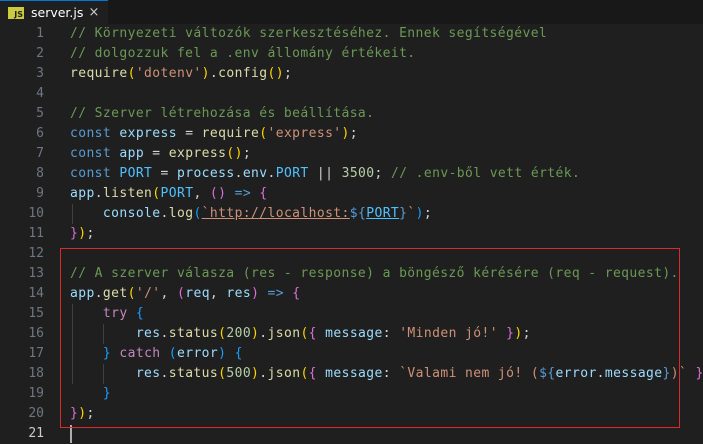  What do you see at coordinates (485, 173) in the screenshot?
I see `comment: // .env-ből vett érték.` at bounding box center [485, 173].